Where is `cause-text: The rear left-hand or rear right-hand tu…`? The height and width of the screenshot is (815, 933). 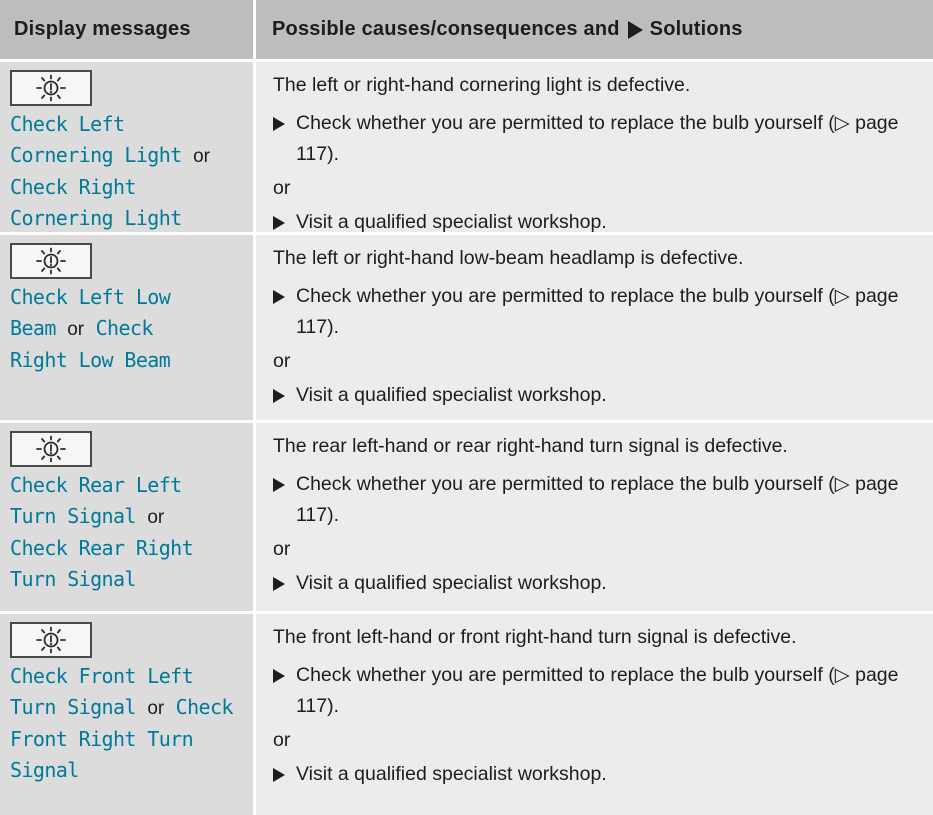
cause-text: The rear left-hand or rear right-hand tu… is located at coordinates (530, 446).